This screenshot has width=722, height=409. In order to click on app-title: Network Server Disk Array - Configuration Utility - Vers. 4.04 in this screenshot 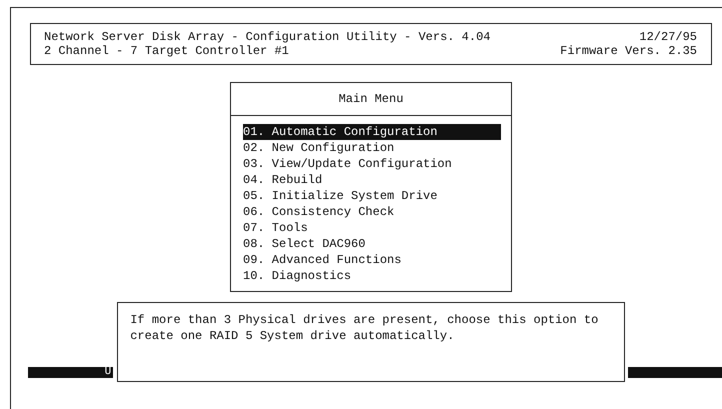, I will do `click(267, 37)`.